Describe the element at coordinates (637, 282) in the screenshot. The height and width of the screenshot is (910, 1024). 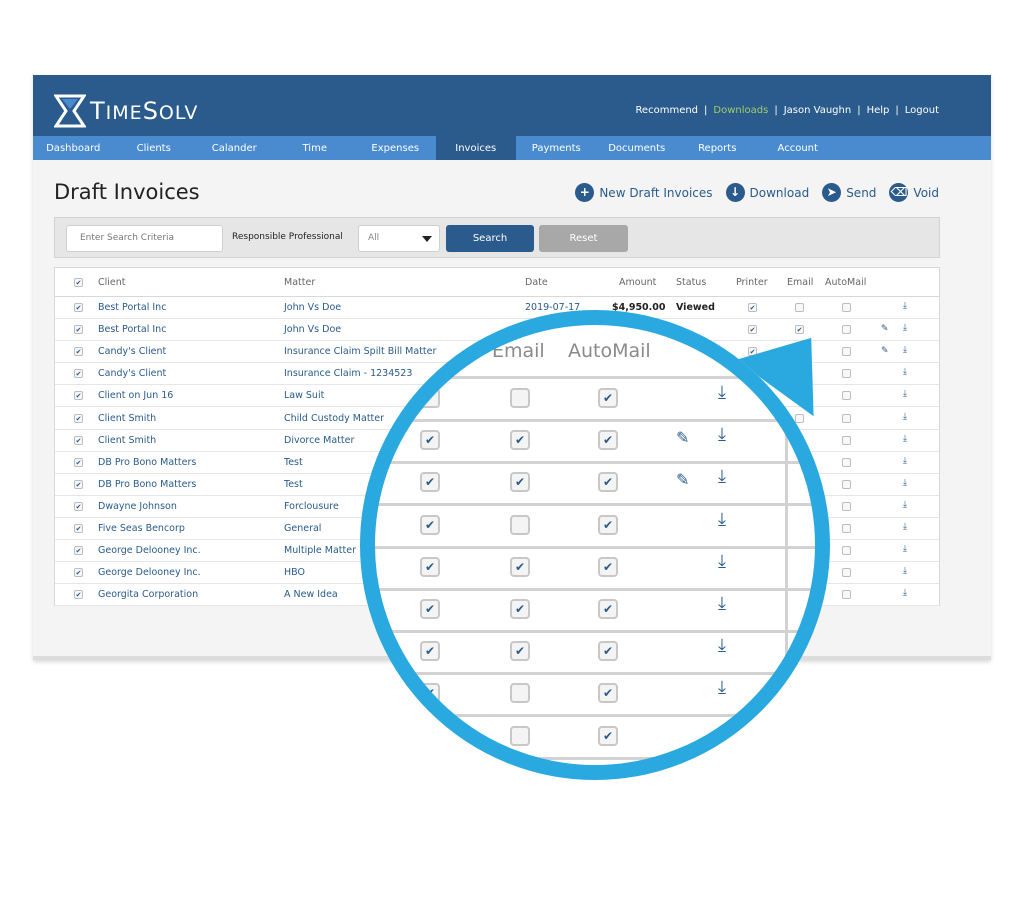
I see `col-amount: Amount` at that location.